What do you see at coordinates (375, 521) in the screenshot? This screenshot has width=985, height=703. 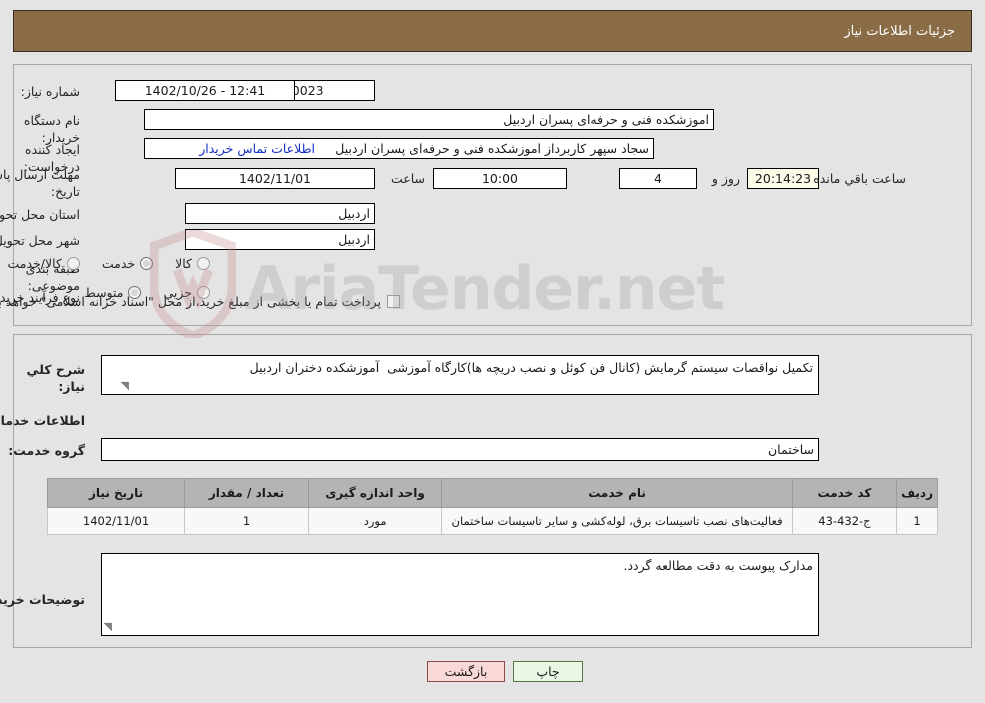 I see `cell-unit: مورد` at bounding box center [375, 521].